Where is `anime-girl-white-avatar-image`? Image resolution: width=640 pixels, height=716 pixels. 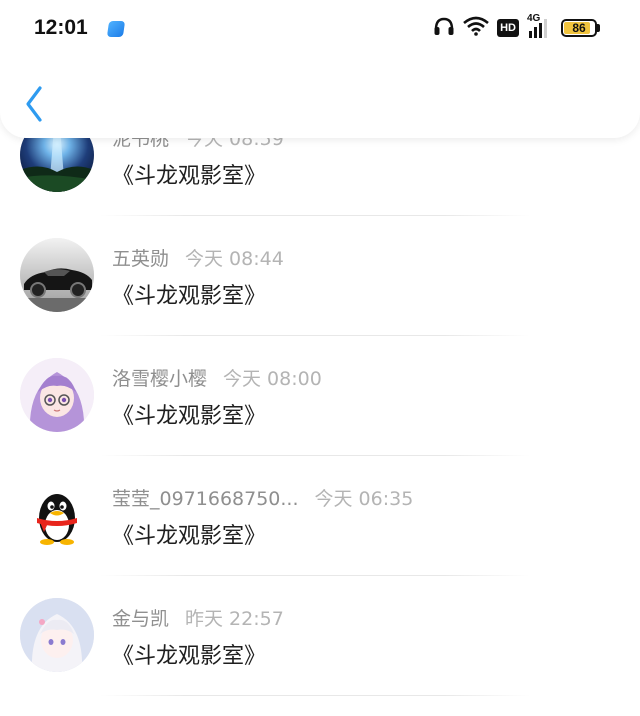
anime-girl-white-avatar-image is located at coordinates (57, 635).